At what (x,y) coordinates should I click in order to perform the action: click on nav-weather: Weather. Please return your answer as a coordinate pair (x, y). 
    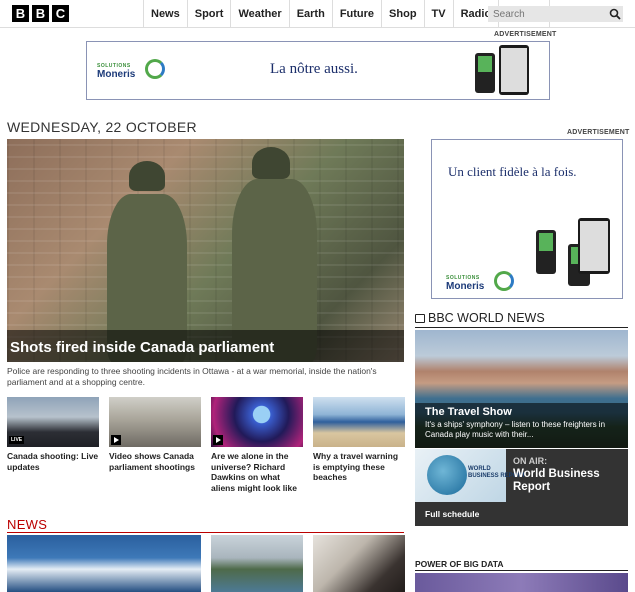
    Looking at the image, I should click on (259, 14).